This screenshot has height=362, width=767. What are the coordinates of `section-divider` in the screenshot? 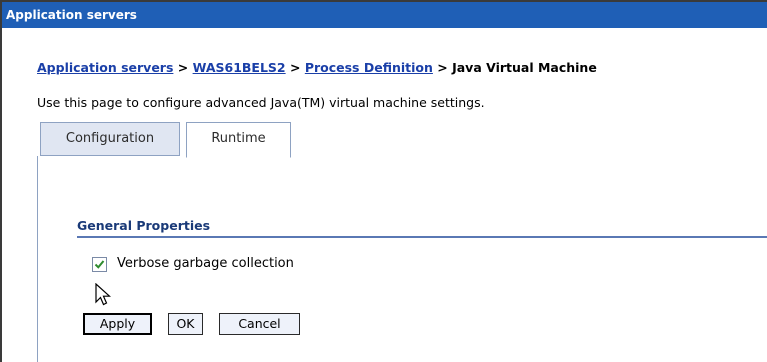 It's located at (422, 237).